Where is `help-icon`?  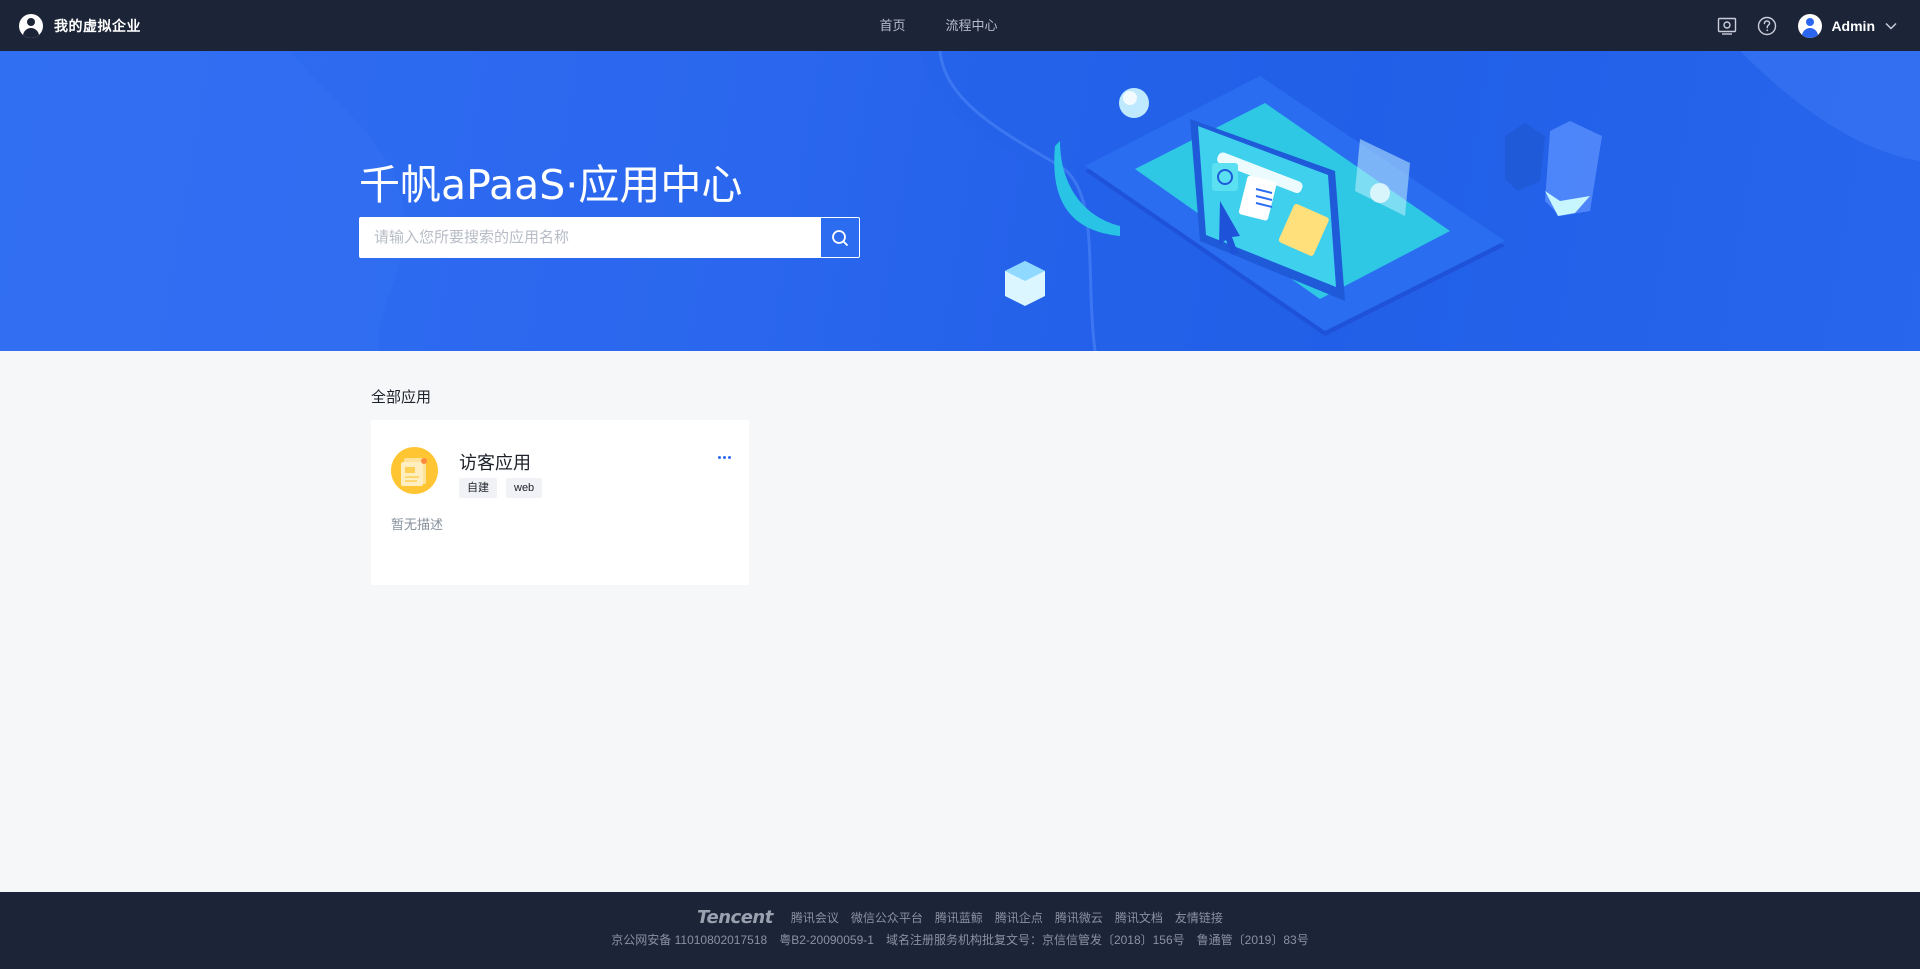
help-icon is located at coordinates (1767, 25).